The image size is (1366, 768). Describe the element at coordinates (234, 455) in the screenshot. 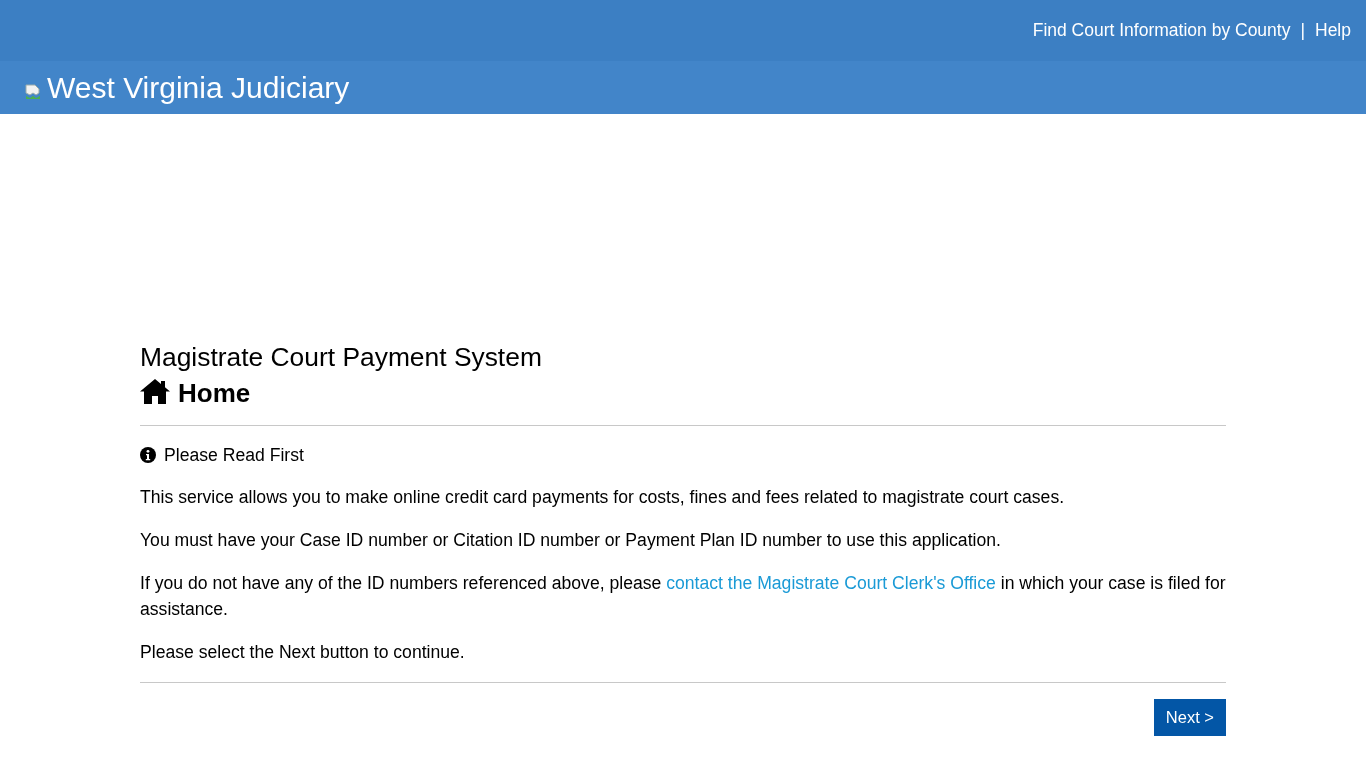

I see `notice-heading: Please Read First` at that location.